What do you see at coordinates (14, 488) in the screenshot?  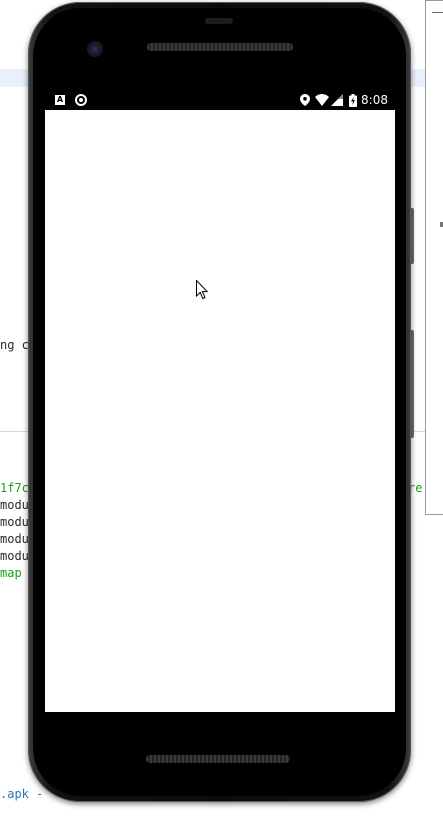 I see `log-line: 1f7c` at bounding box center [14, 488].